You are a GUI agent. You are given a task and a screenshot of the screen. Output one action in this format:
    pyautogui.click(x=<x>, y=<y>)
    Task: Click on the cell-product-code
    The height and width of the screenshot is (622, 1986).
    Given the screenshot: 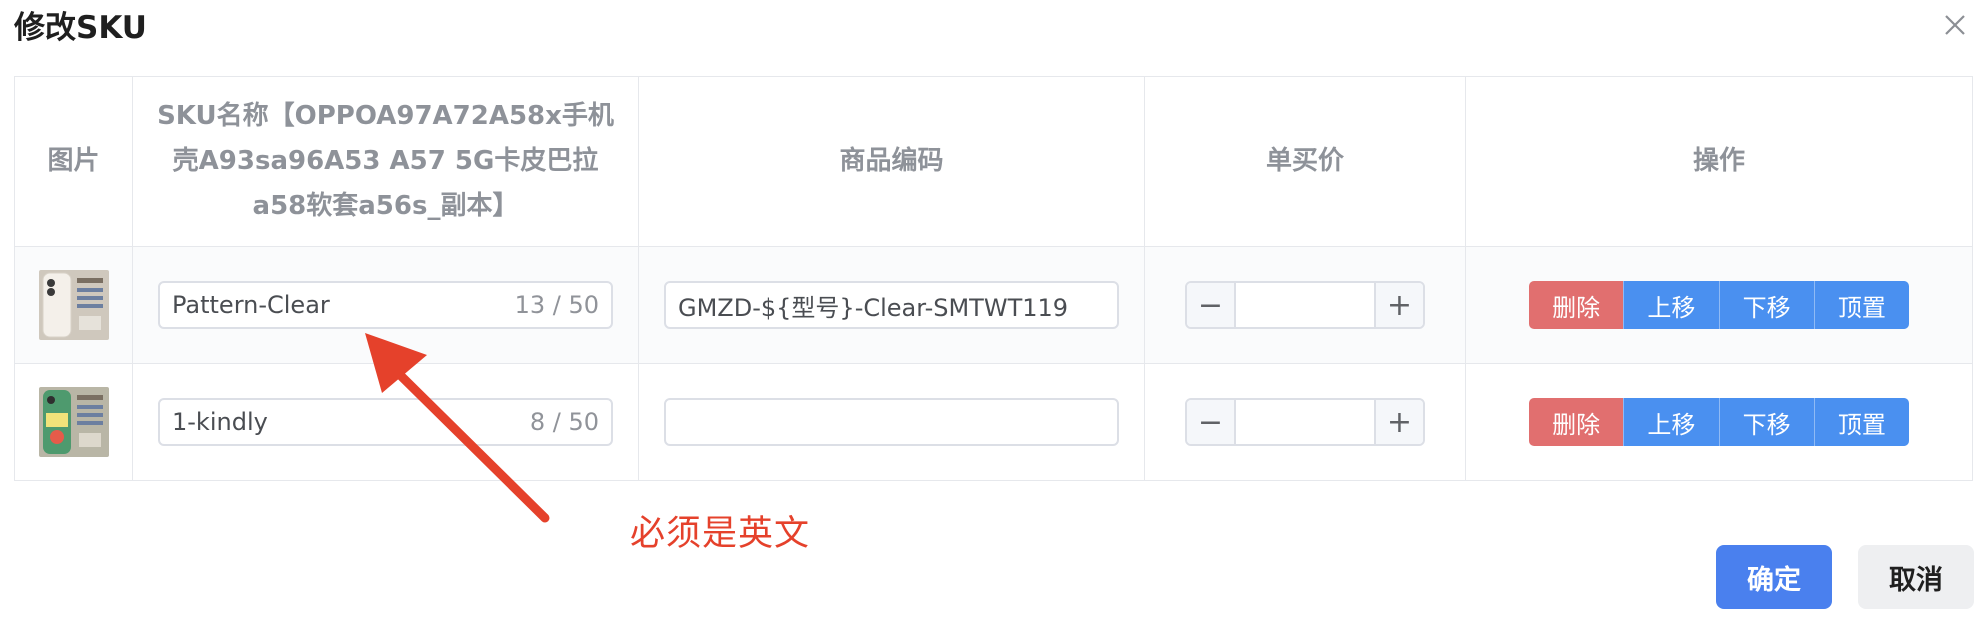 What is the action you would take?
    pyautogui.click(x=891, y=422)
    